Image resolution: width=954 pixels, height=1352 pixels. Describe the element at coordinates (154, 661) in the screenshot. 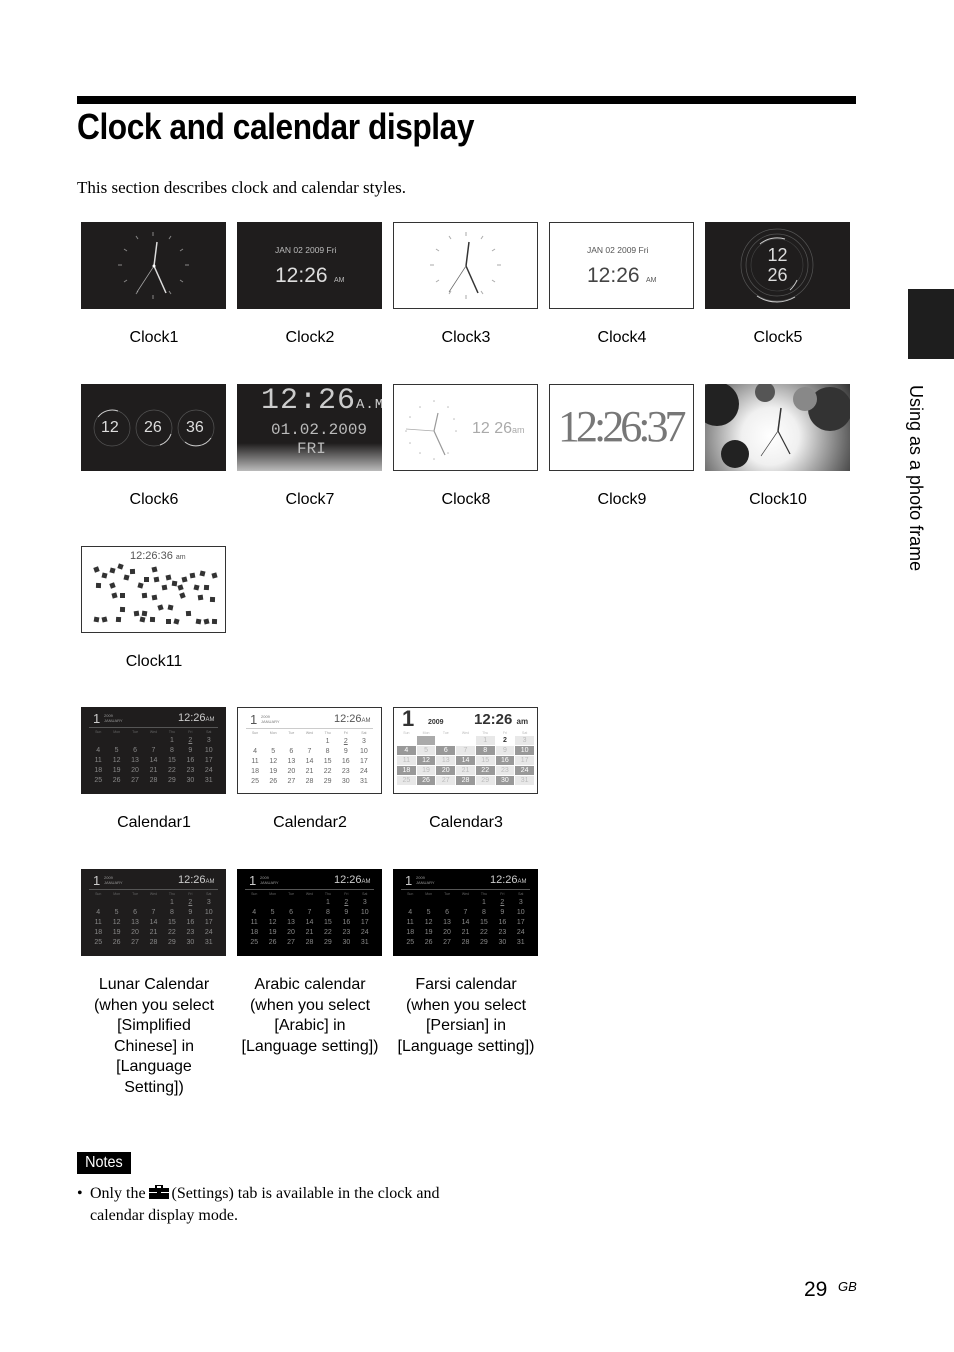

I see `clock11-caption: Clock11` at that location.